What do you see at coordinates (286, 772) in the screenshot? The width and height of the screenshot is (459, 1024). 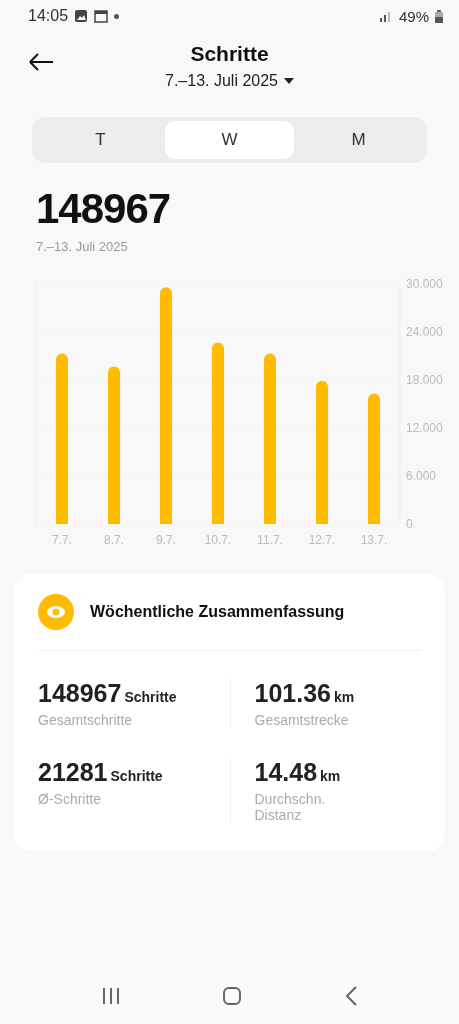 I see `stat-value: 14.48` at bounding box center [286, 772].